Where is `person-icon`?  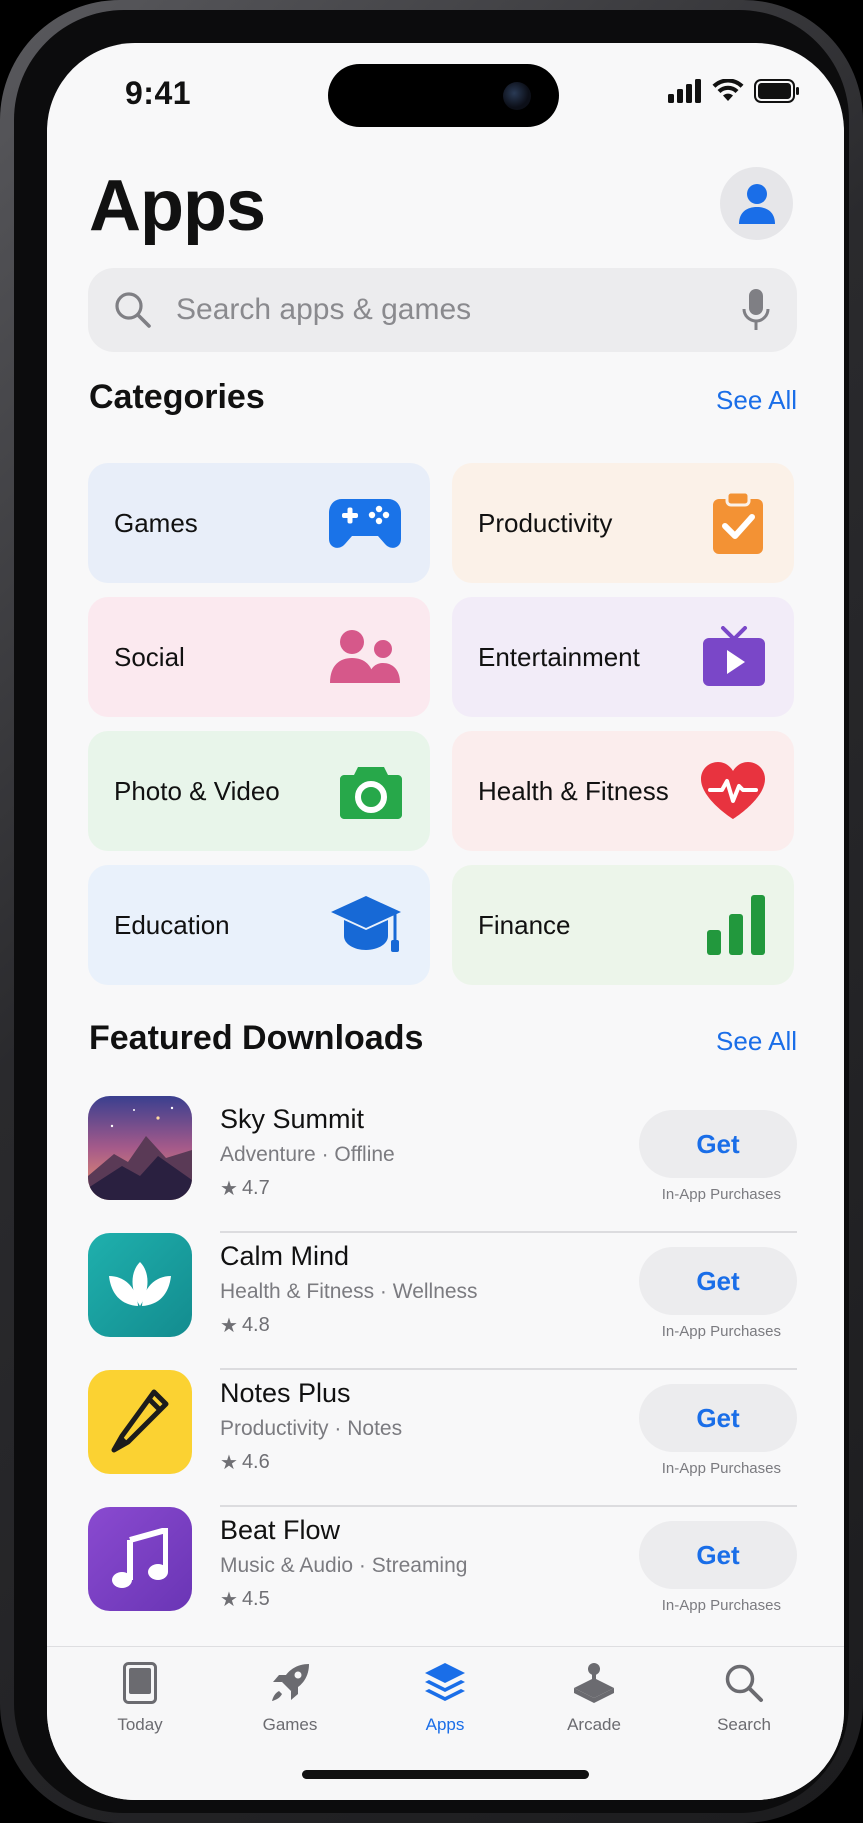 person-icon is located at coordinates (756, 203).